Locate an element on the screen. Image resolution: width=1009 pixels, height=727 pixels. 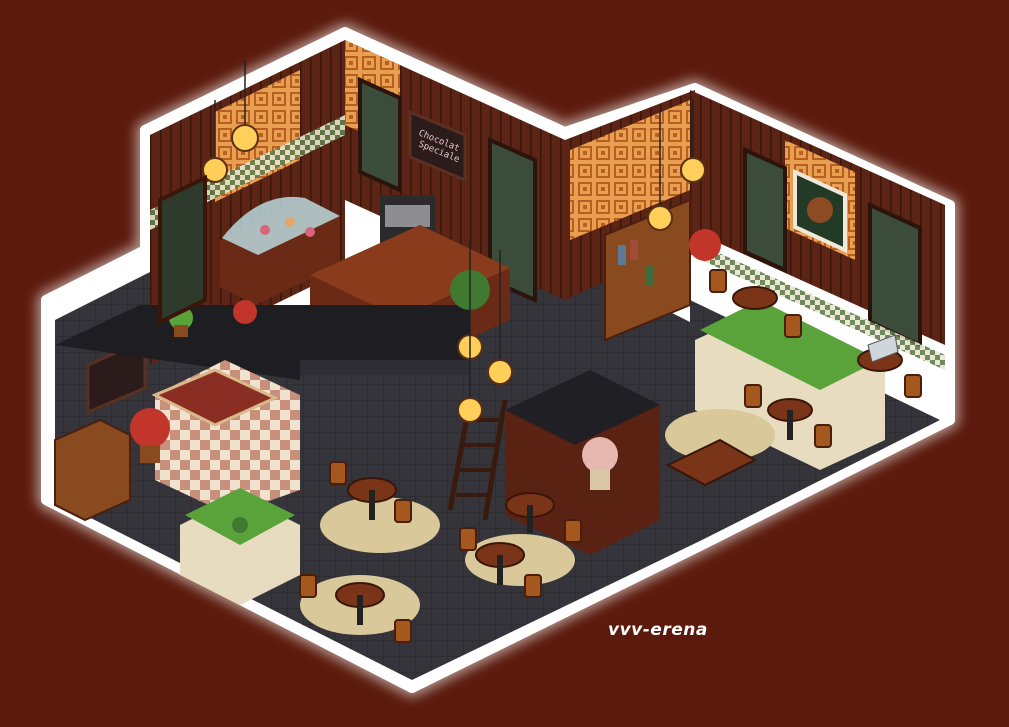
rug-left is located at coordinates (380, 525).